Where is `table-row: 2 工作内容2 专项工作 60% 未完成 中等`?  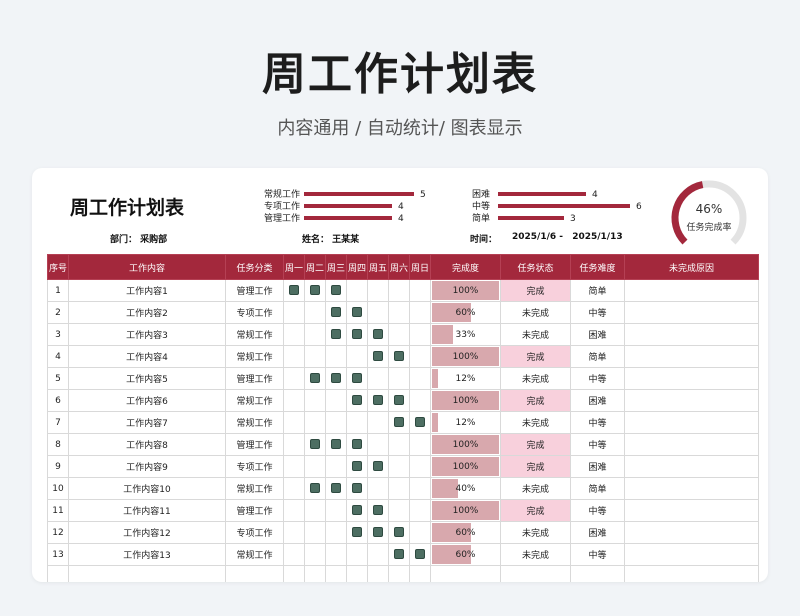 table-row: 2 工作内容2 专项工作 60% 未完成 中等 is located at coordinates (403, 312).